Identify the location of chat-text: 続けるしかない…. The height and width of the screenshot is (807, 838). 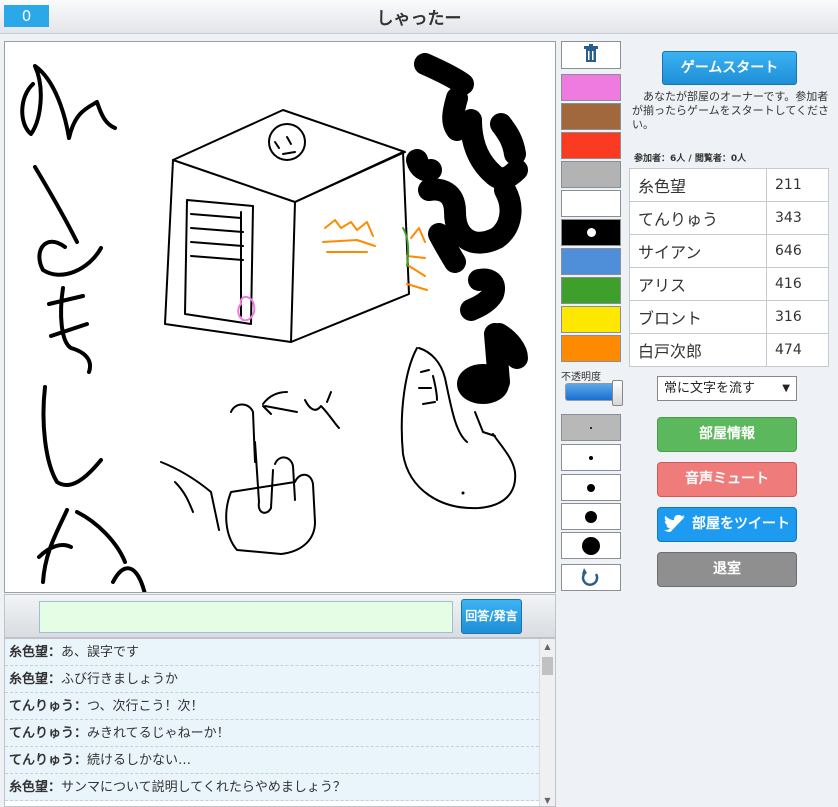
(139, 760).